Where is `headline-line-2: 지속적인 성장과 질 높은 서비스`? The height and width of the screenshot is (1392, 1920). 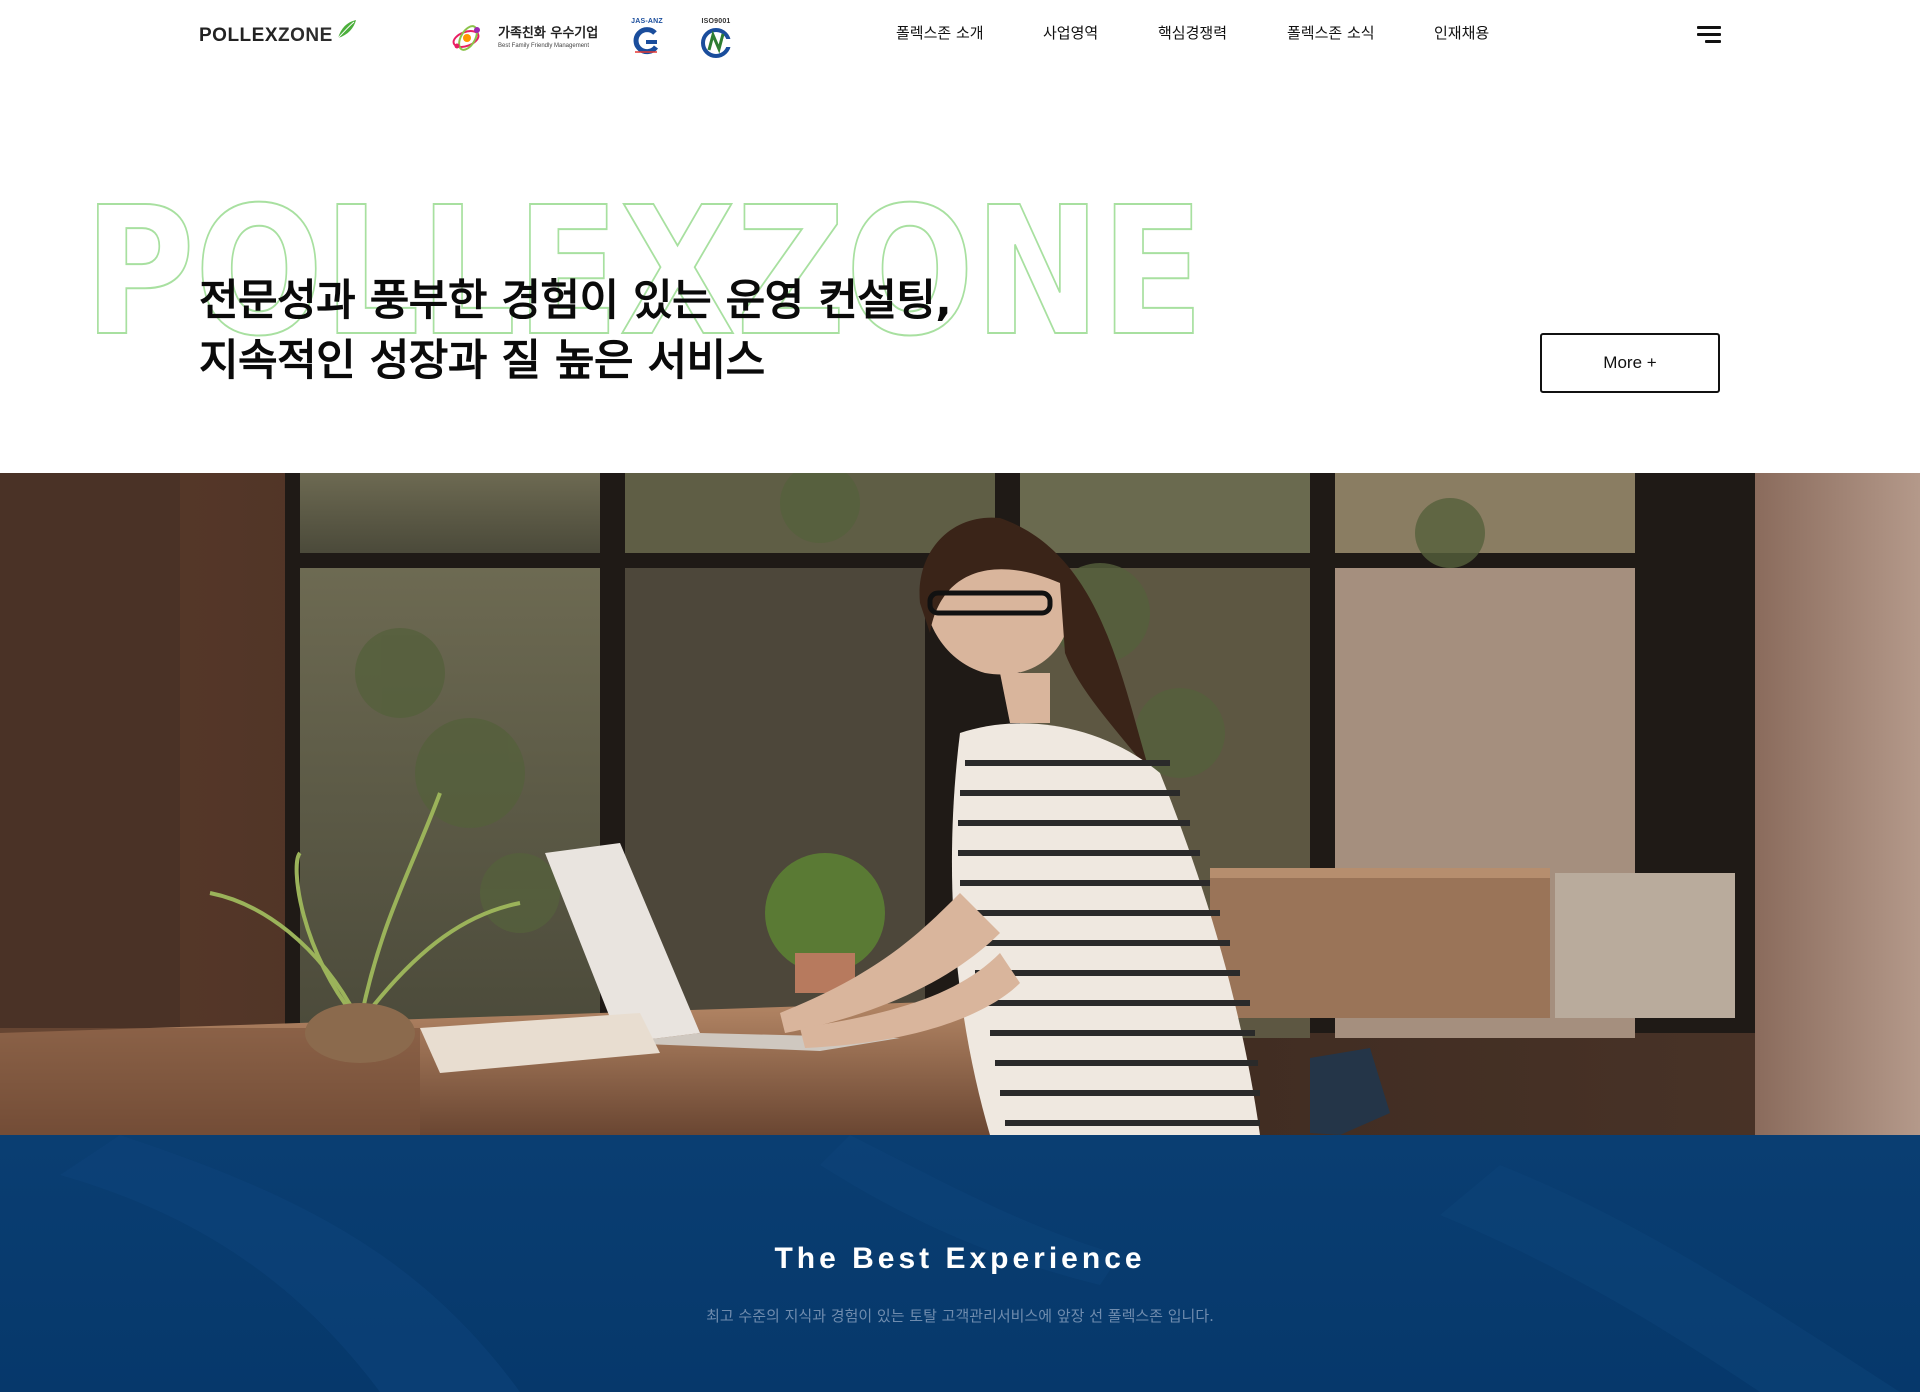
headline-line-2: 지속적인 성장과 질 높은 서비스 is located at coordinates (482, 361).